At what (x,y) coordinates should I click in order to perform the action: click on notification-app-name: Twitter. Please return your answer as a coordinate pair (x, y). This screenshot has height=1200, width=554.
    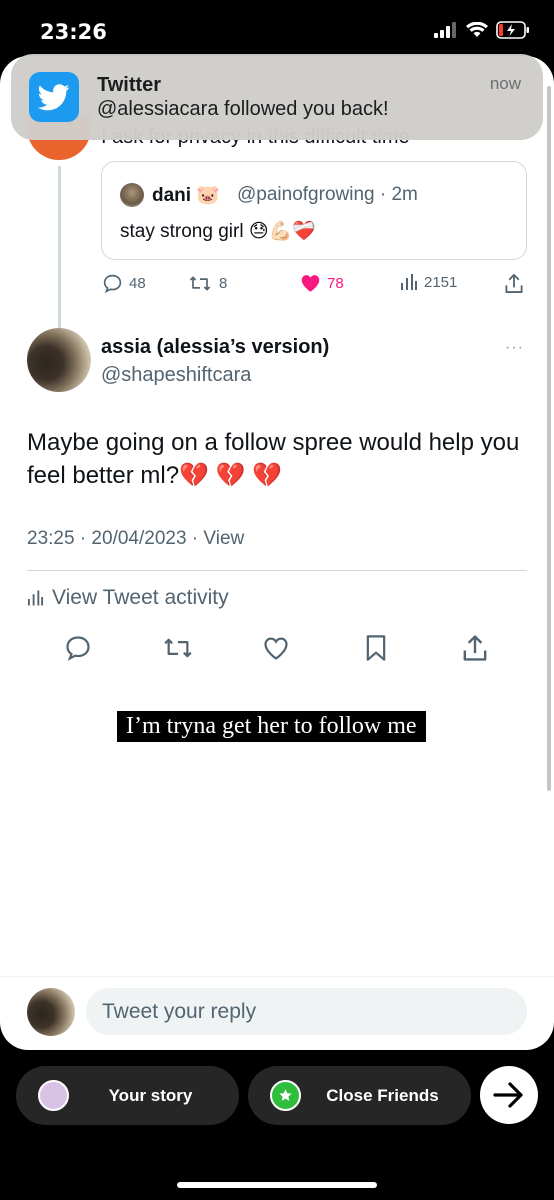
    Looking at the image, I should click on (129, 85).